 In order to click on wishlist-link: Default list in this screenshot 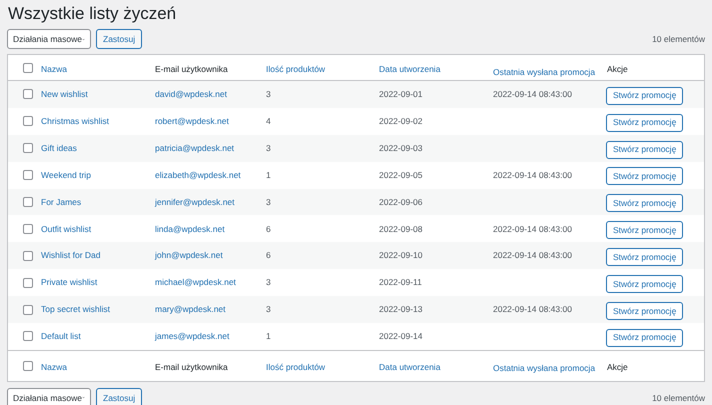, I will do `click(97, 336)`.